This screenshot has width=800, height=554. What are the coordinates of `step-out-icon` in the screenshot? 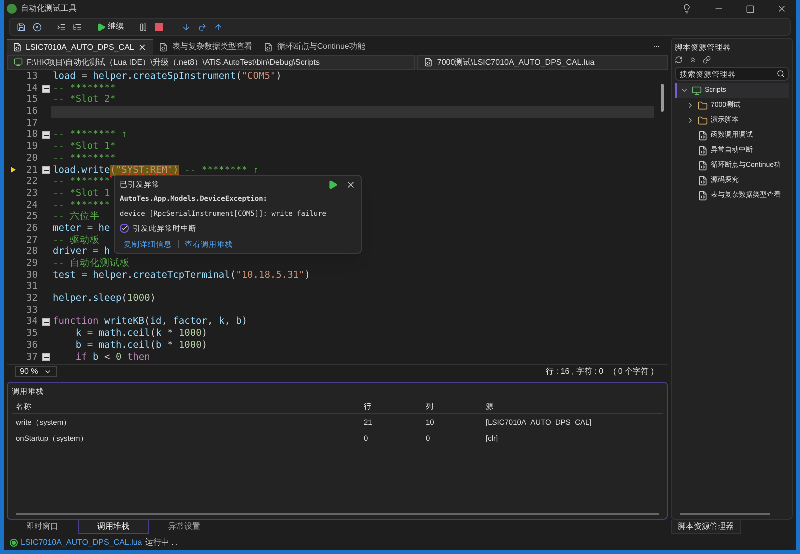 It's located at (218, 27).